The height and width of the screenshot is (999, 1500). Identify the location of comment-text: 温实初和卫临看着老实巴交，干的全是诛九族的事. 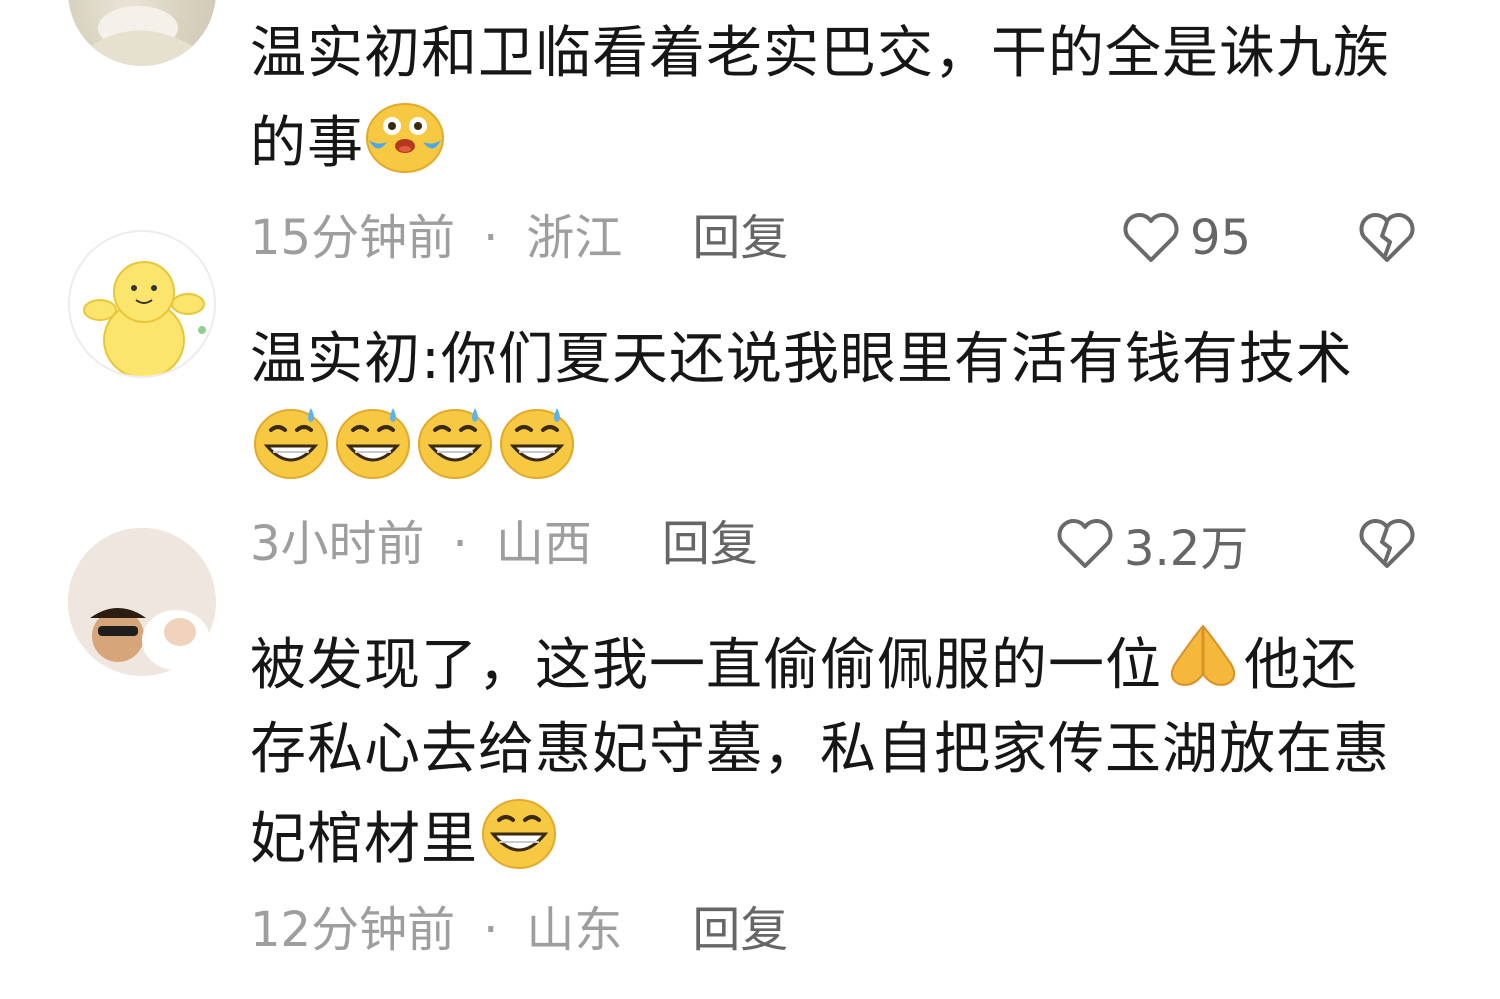
(830, 99).